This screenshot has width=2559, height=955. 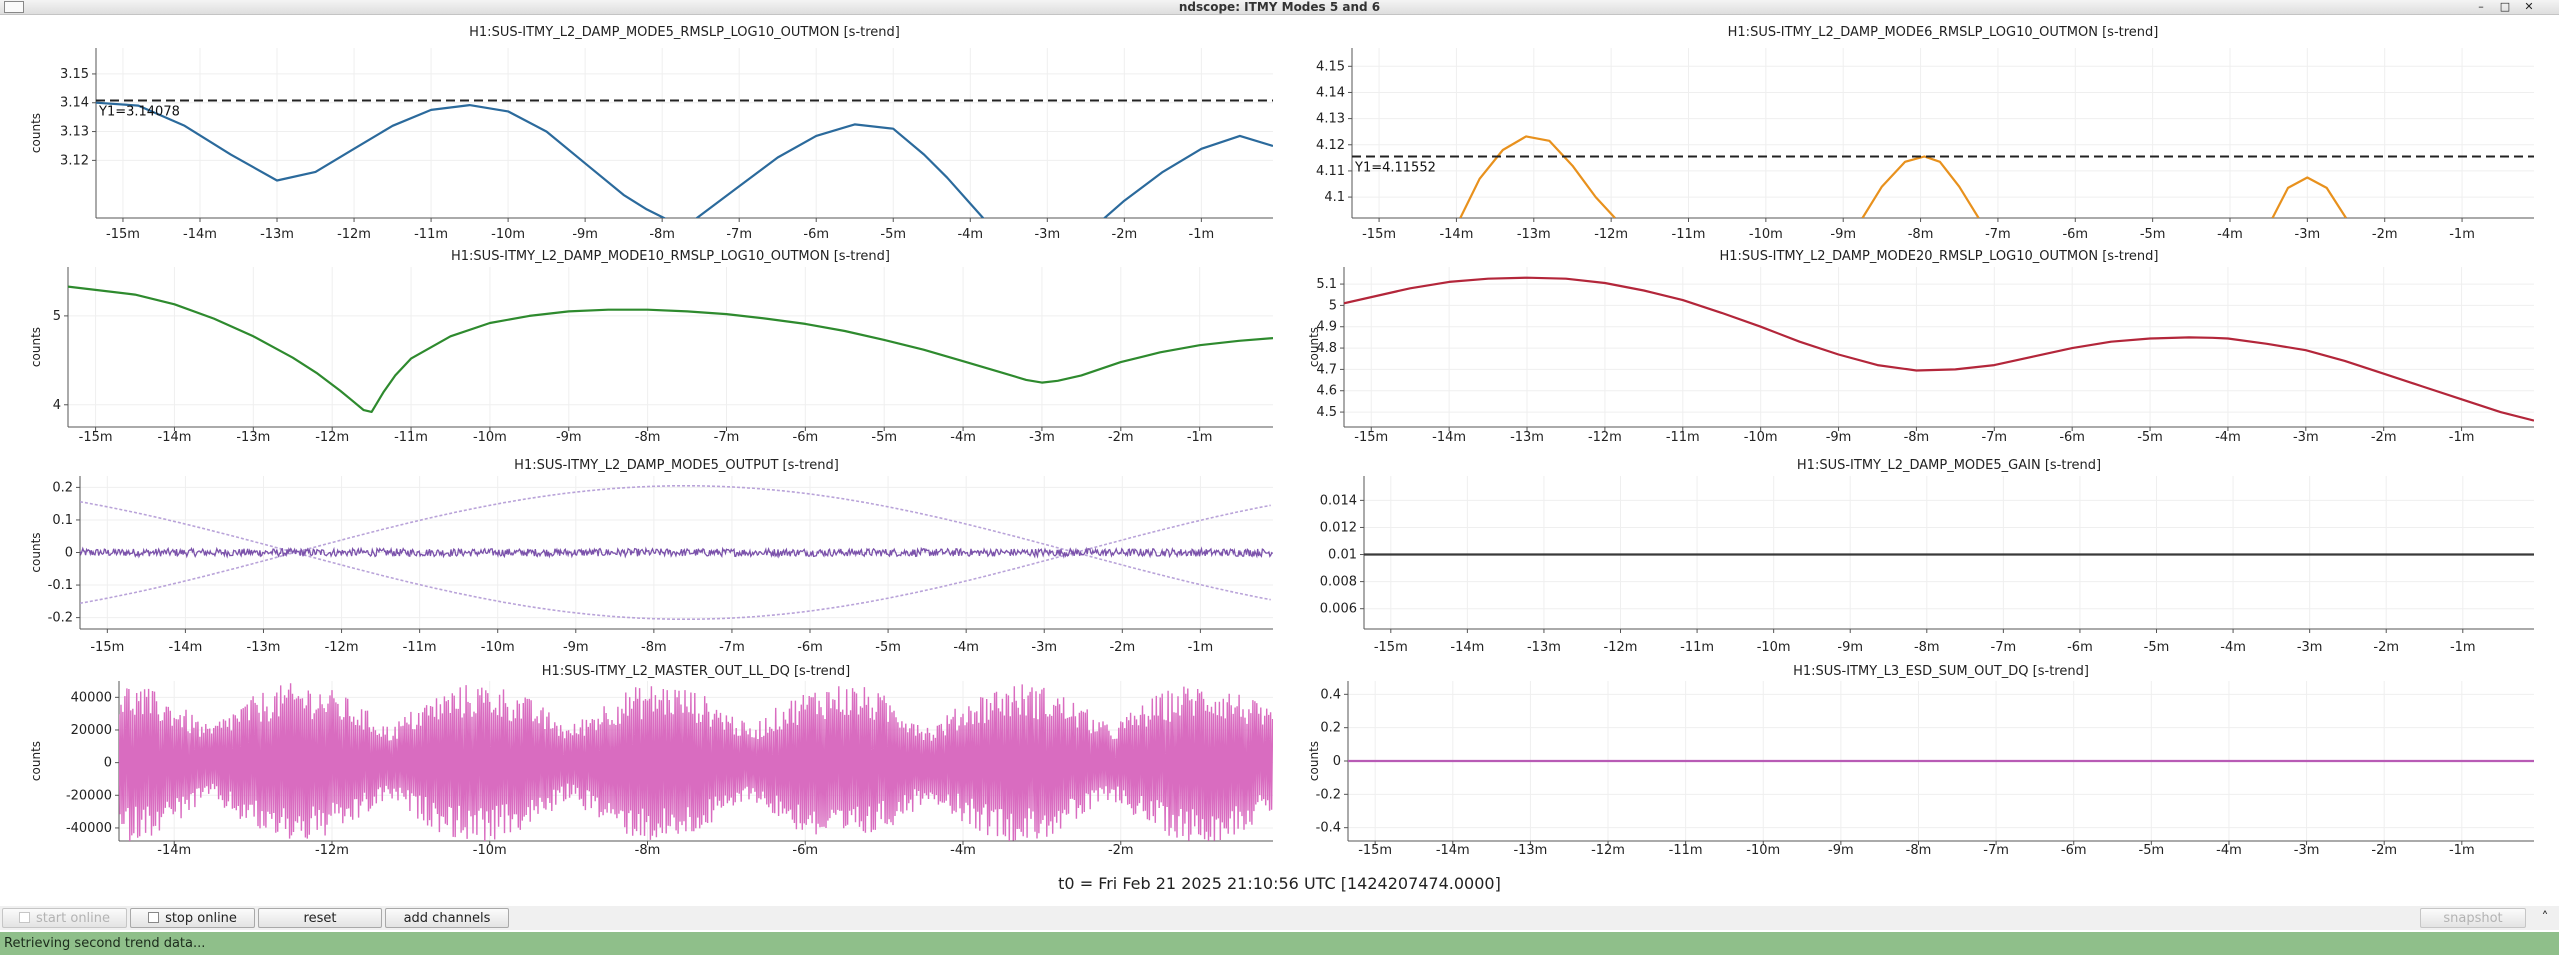 What do you see at coordinates (1371, 437) in the screenshot?
I see `x-tick-label: -15m` at bounding box center [1371, 437].